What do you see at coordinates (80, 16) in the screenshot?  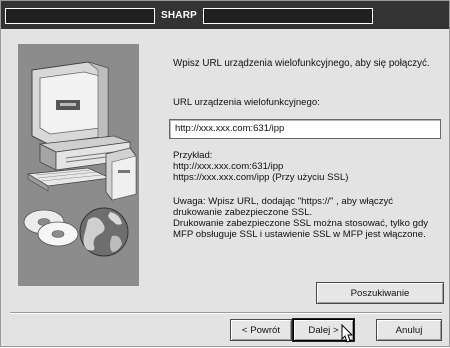 I see `title-bar-decoration-left` at bounding box center [80, 16].